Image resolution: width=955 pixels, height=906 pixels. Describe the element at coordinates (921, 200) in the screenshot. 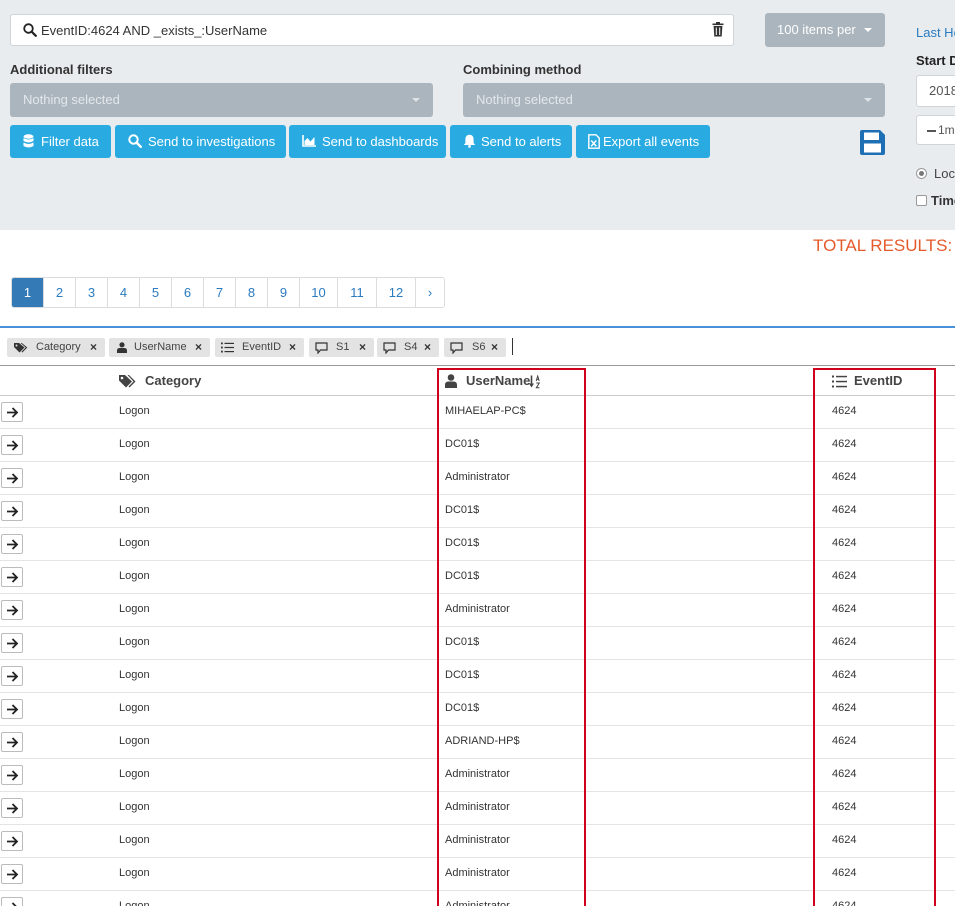

I see `checkbox-icon` at that location.